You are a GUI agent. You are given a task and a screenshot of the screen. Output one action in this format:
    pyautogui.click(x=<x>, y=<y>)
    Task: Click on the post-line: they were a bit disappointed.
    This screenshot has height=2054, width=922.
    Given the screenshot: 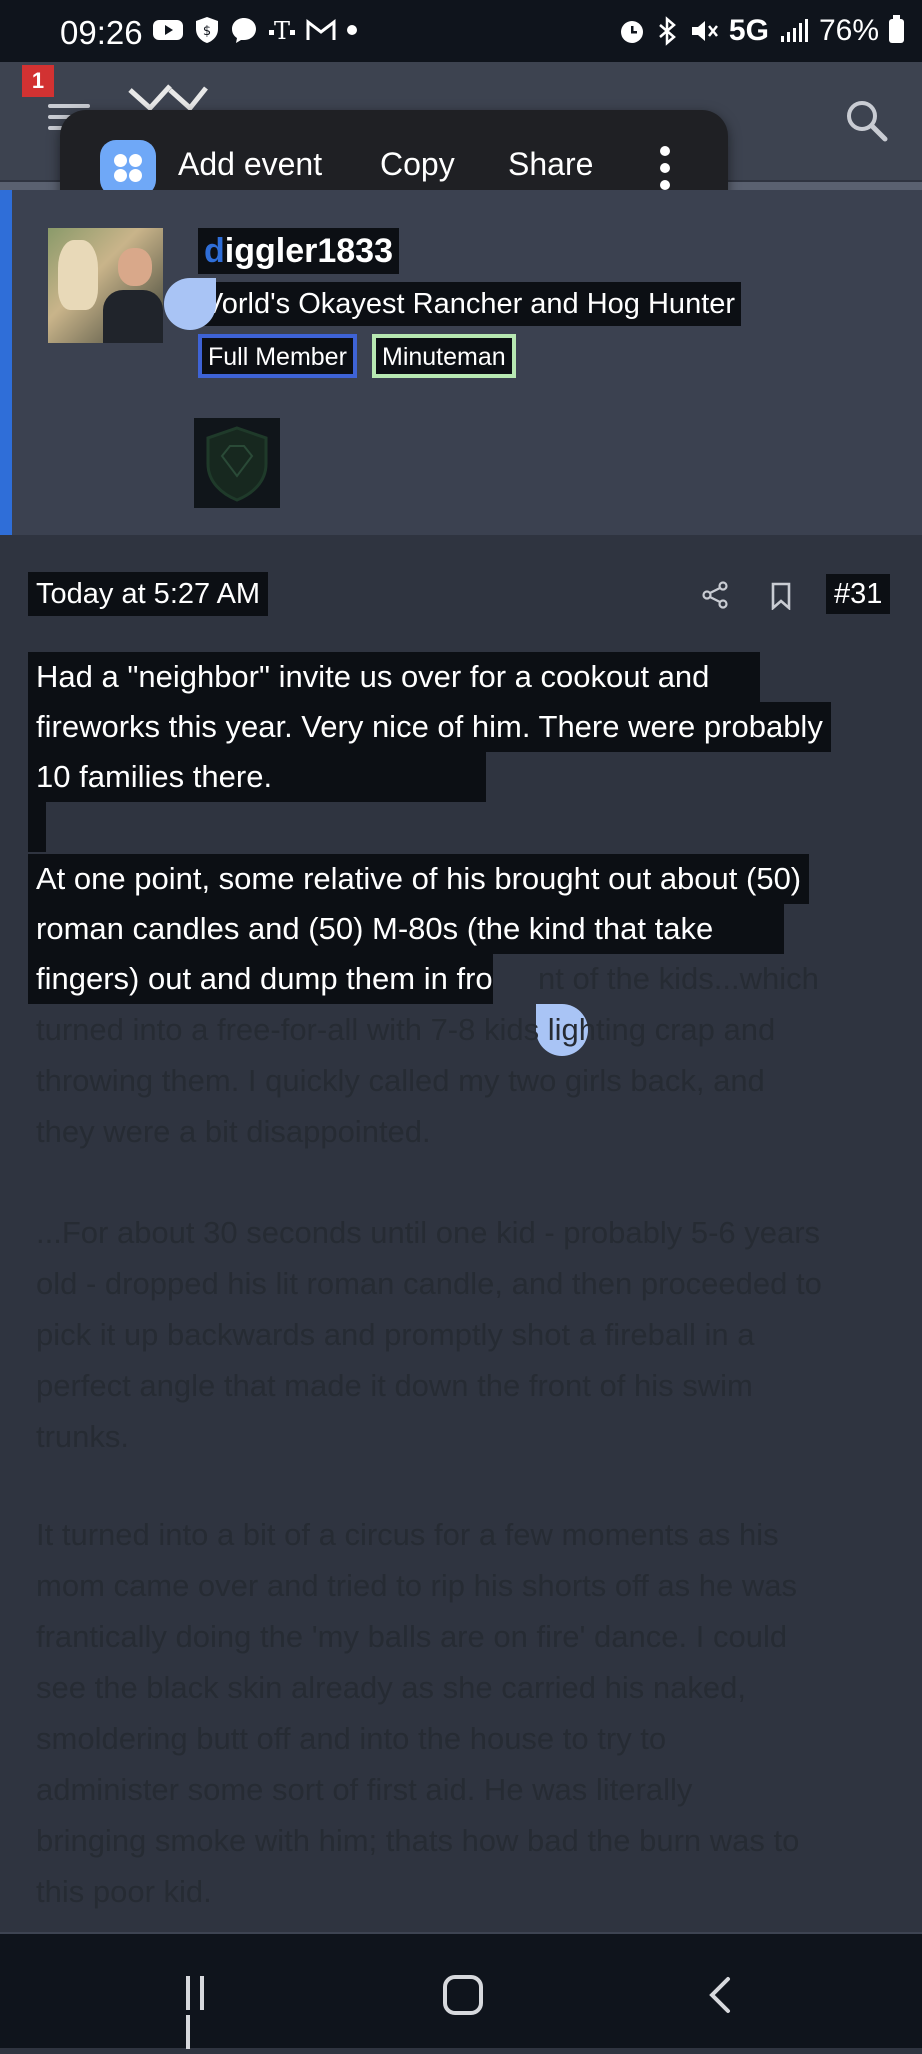 What is the action you would take?
    pyautogui.click(x=233, y=1131)
    